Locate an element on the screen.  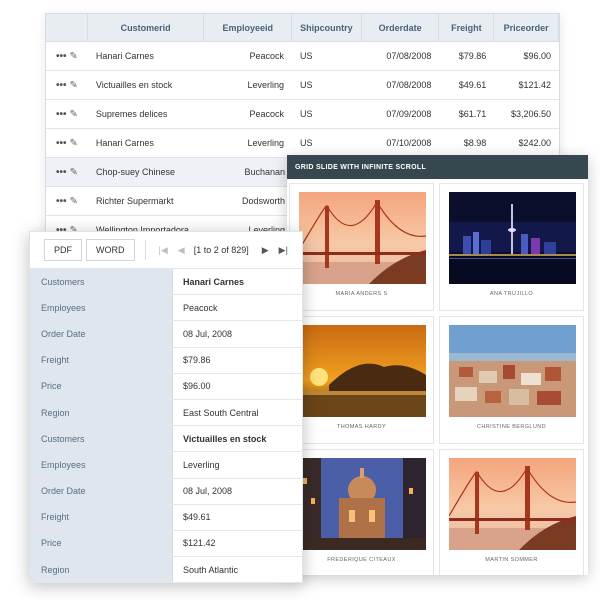
gallery-tile: CHRISTINE BERGLUND is located at coordinates (511, 380).